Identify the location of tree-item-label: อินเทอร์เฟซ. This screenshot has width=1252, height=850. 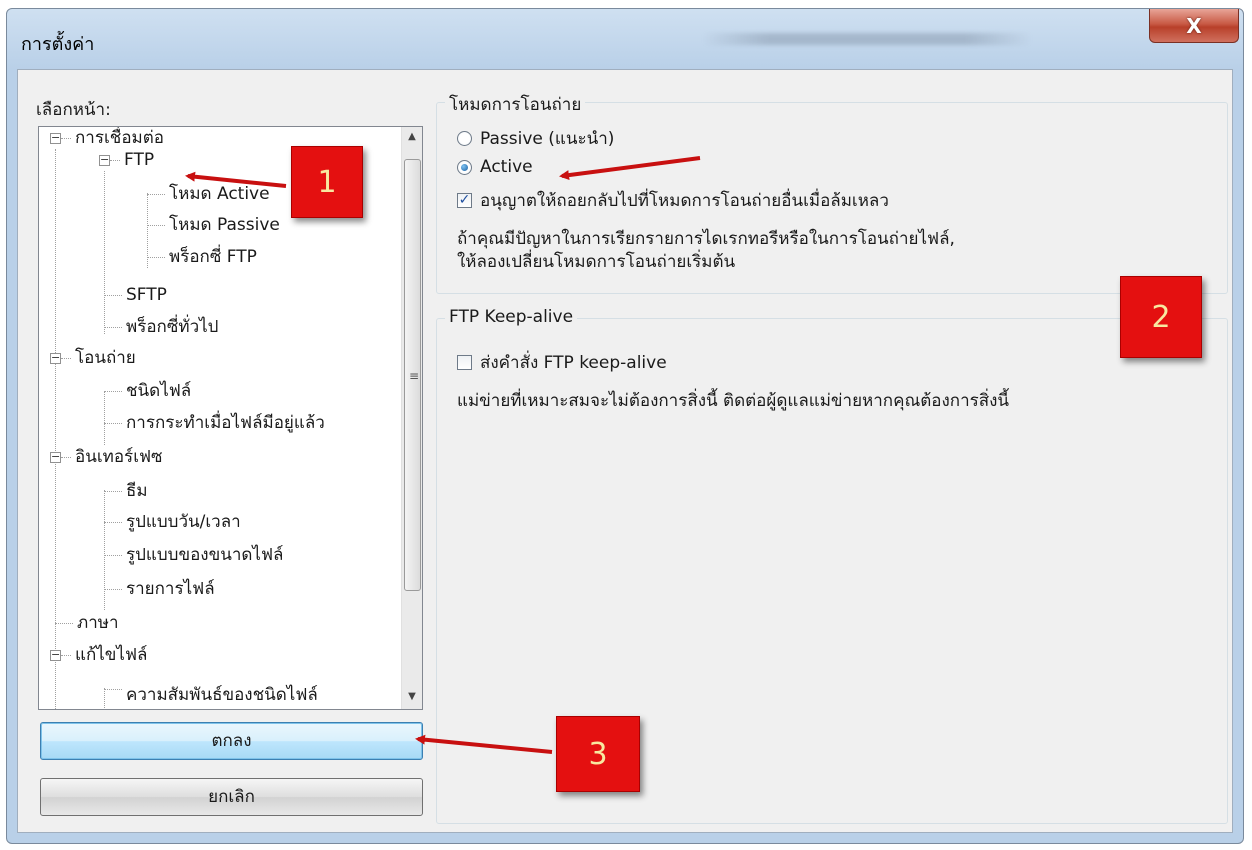
(119, 457).